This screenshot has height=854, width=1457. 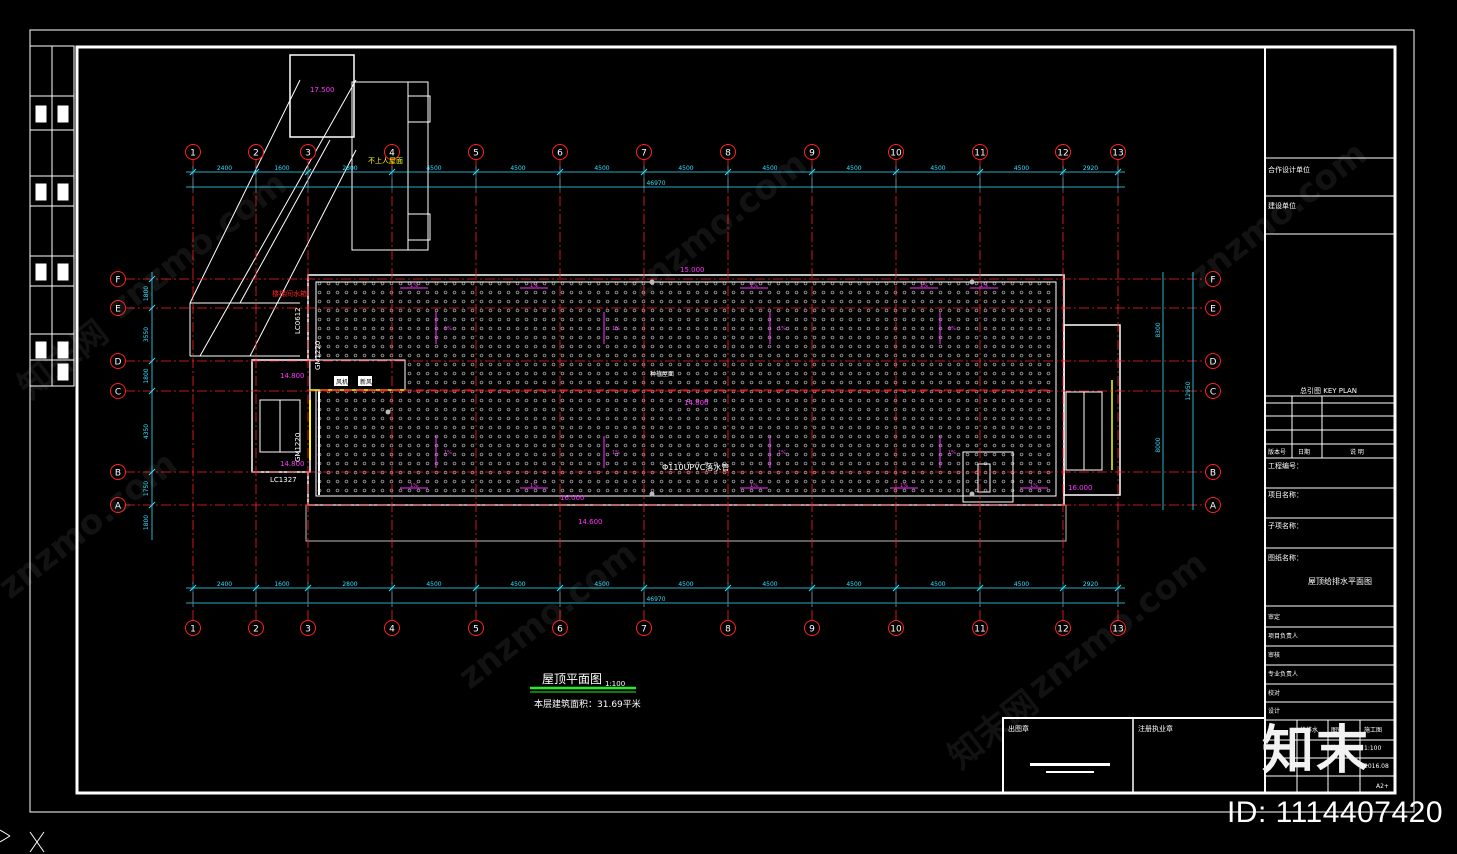 I want to click on watermark-6: znzmo.com, so click(x=92, y=526).